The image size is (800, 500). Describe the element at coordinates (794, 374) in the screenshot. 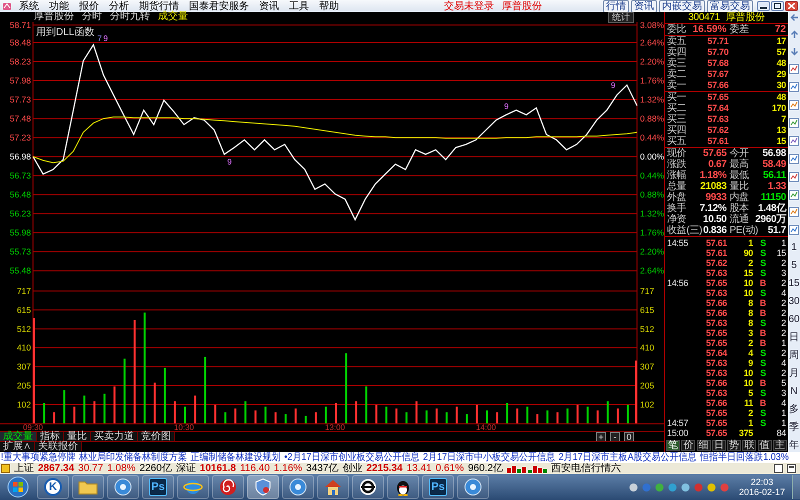

I see `period-button: 月` at that location.